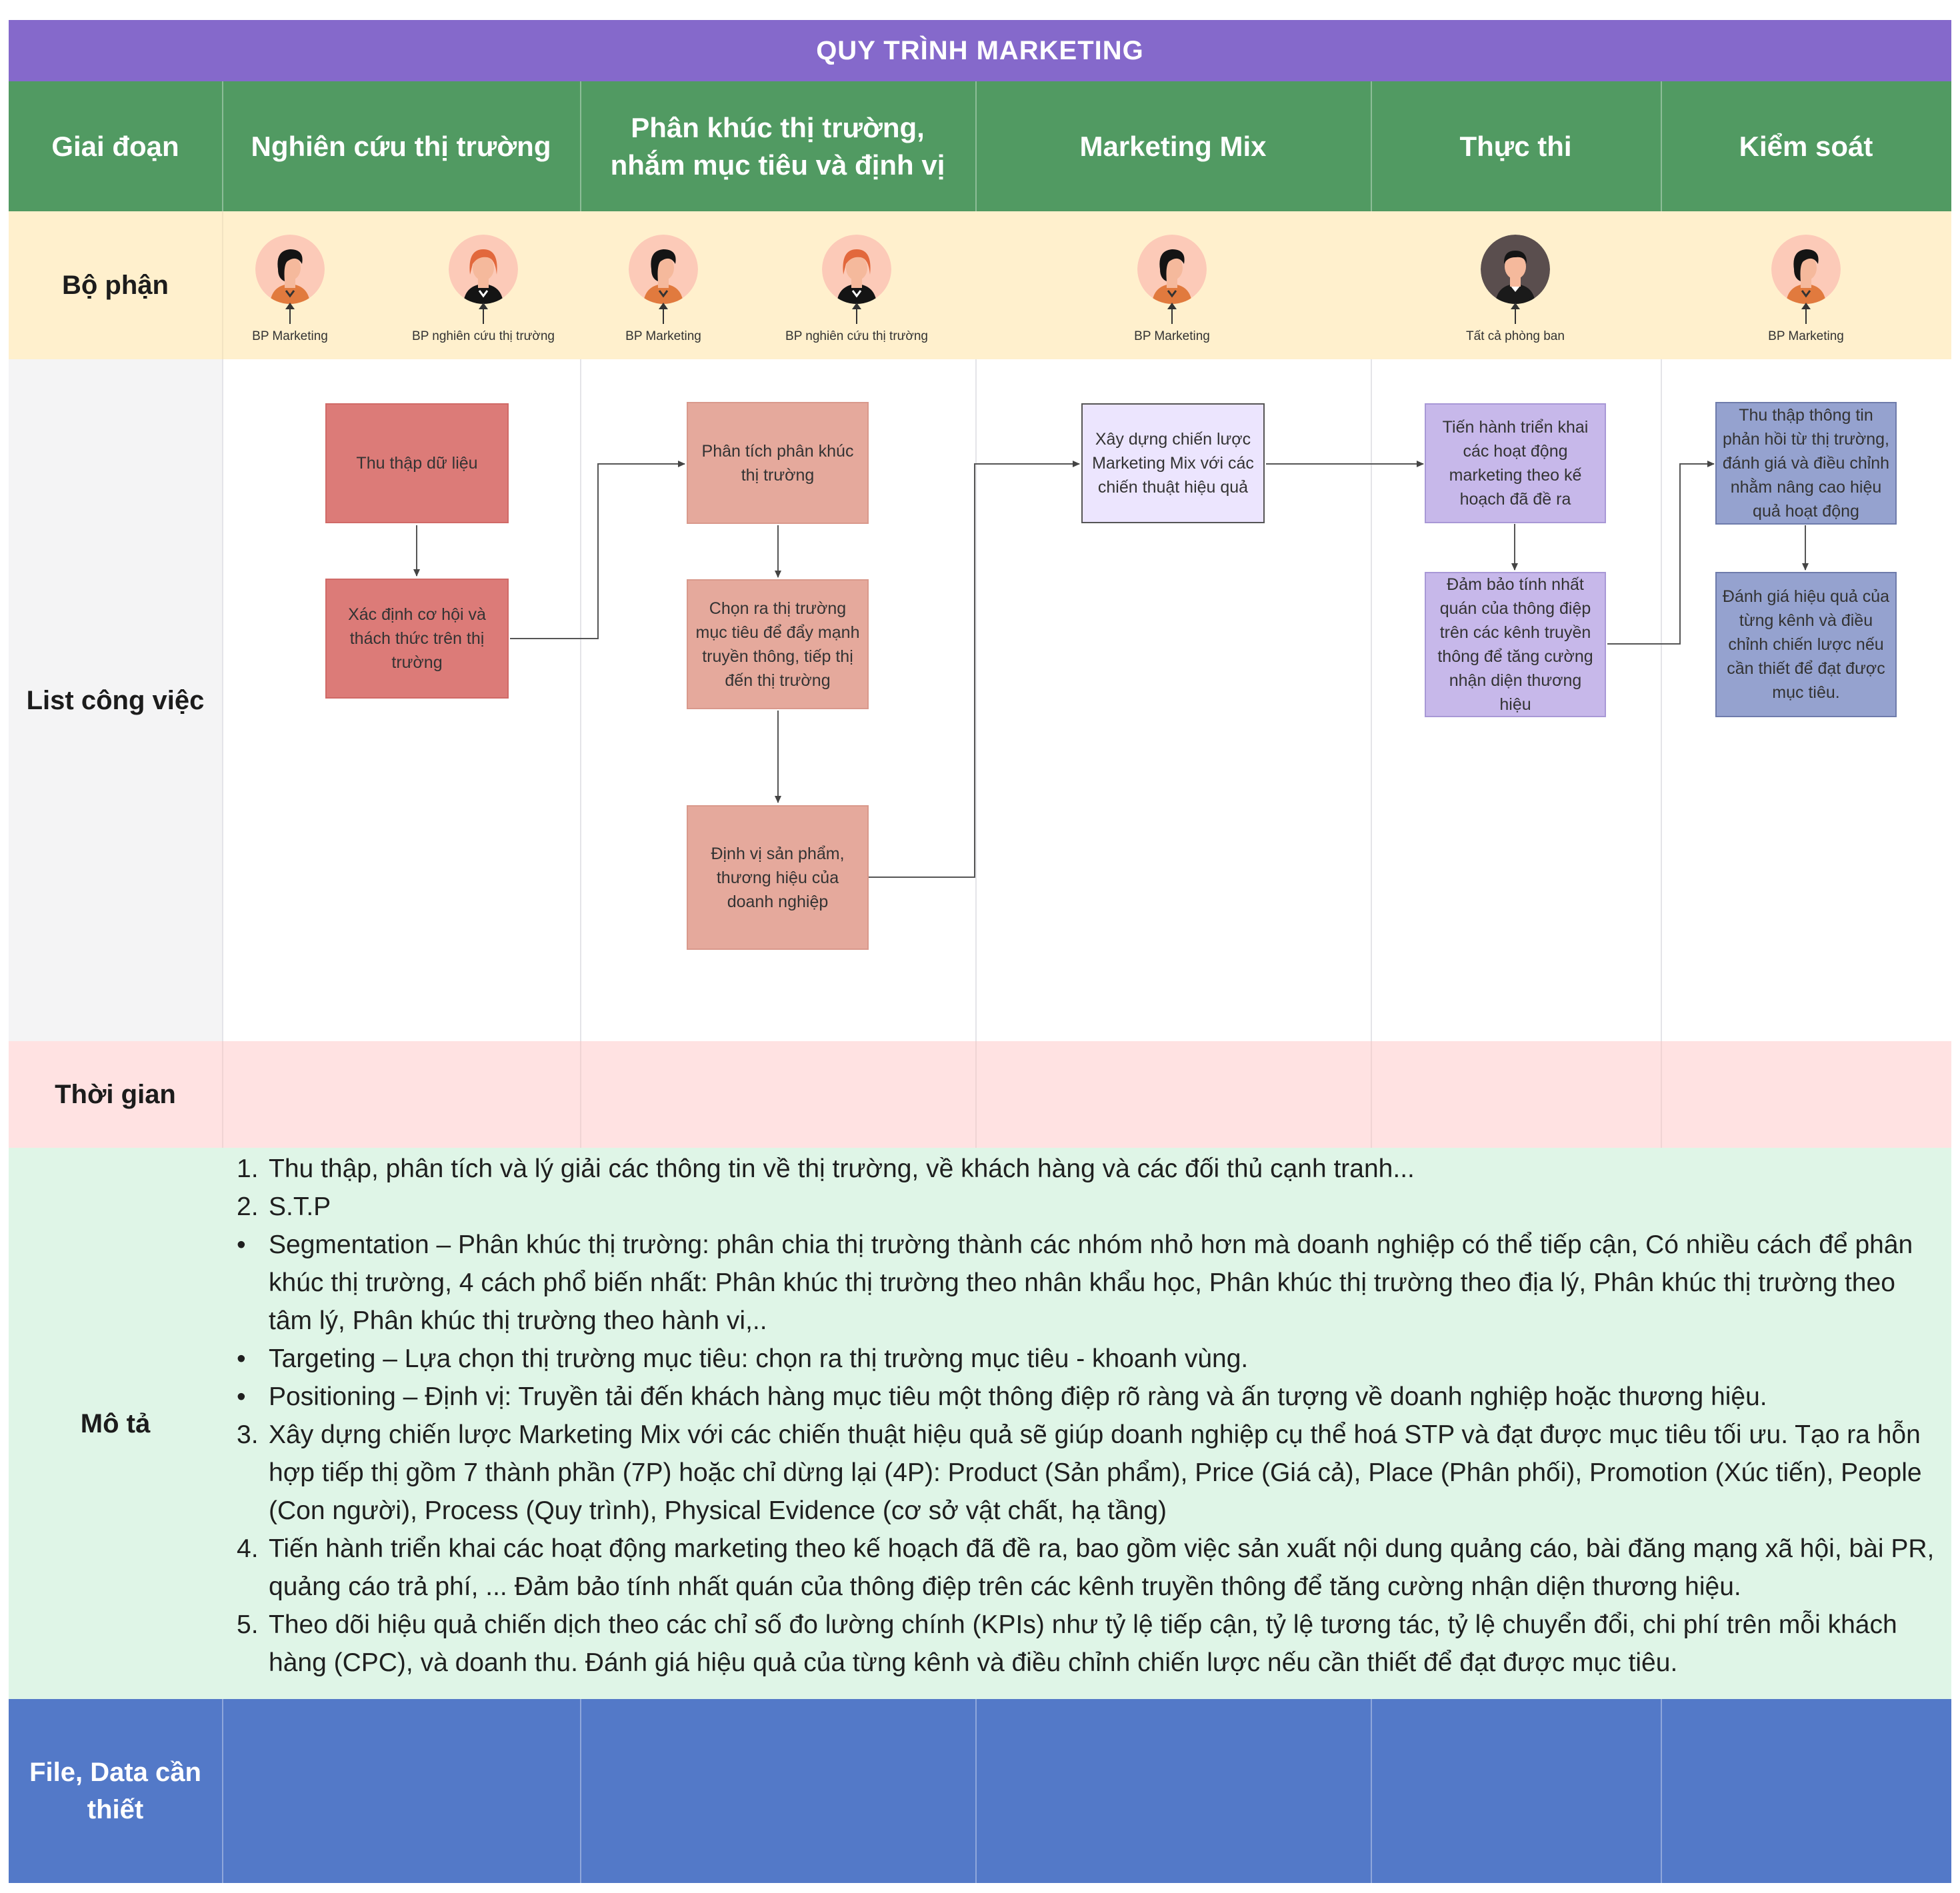 This screenshot has height=1893, width=1960. I want to click on row-label-department: Bộ phận, so click(115, 285).